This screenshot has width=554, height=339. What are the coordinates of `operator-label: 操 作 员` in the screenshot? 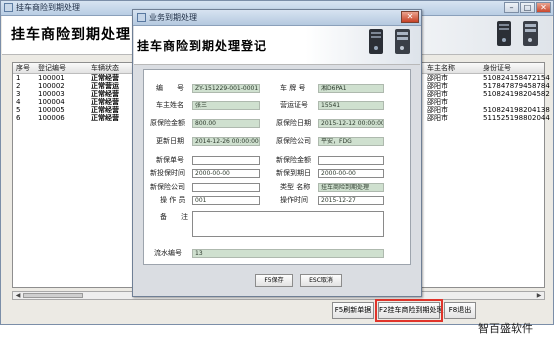 It's located at (173, 200).